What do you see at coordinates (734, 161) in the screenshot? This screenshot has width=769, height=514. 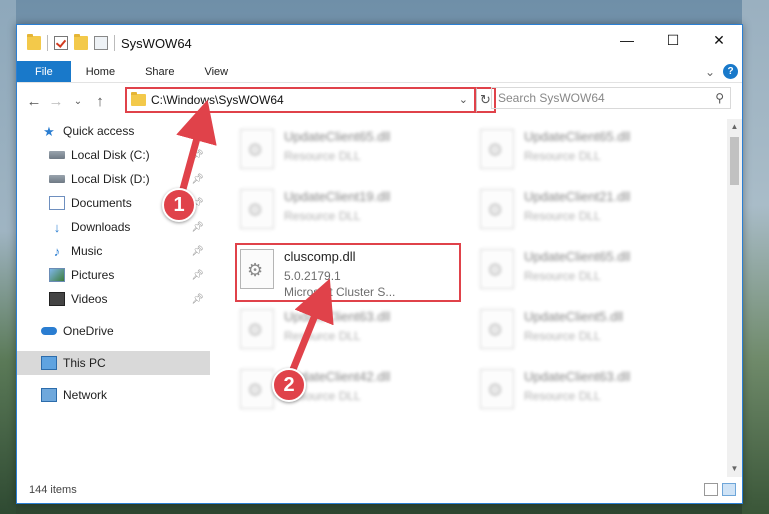 I see `scroll-thumb` at bounding box center [734, 161].